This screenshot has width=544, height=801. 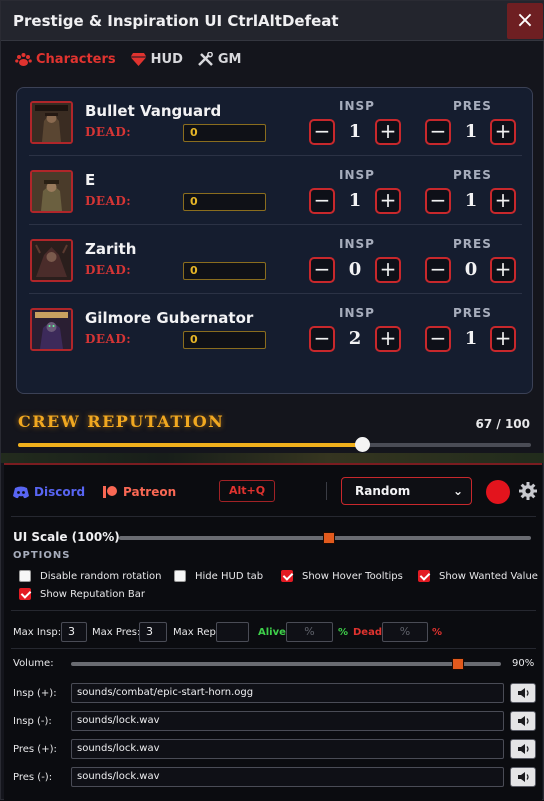 What do you see at coordinates (37, 632) in the screenshot?
I see `max-insp-label: Max Insp:` at bounding box center [37, 632].